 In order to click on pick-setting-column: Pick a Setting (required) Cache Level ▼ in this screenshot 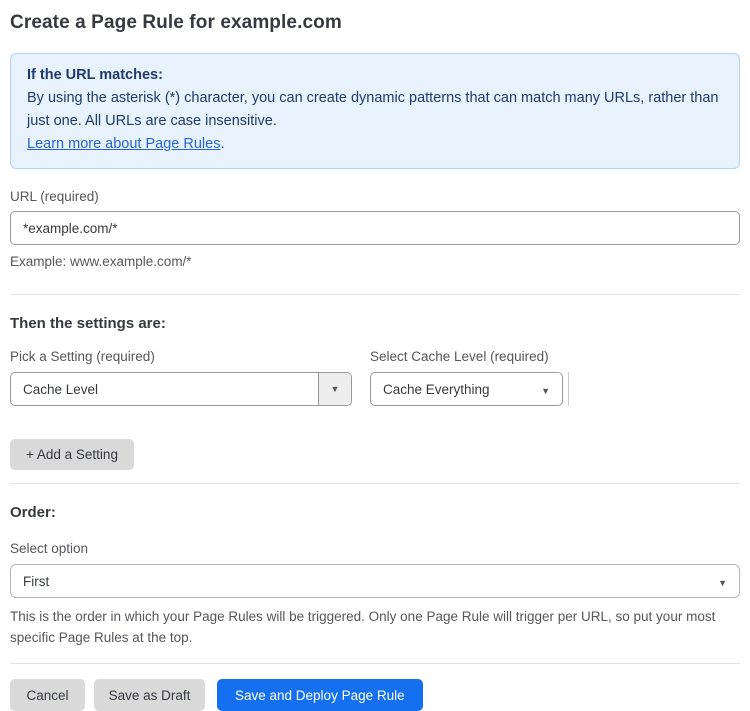, I will do `click(181, 377)`.